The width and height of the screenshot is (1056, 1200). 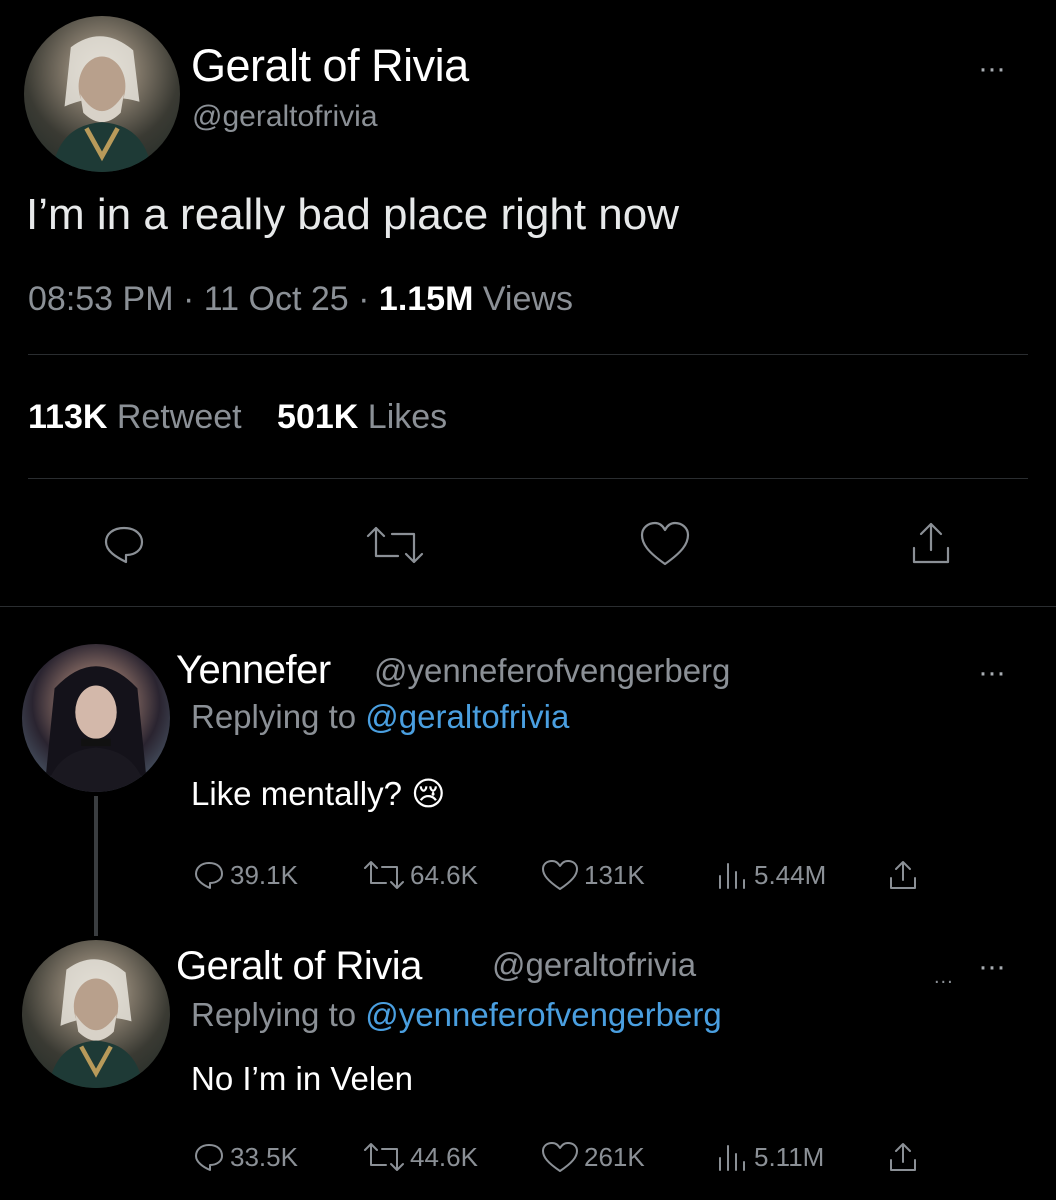 What do you see at coordinates (552, 671) in the screenshot?
I see `author-handle: @yenneferofvengerberg` at bounding box center [552, 671].